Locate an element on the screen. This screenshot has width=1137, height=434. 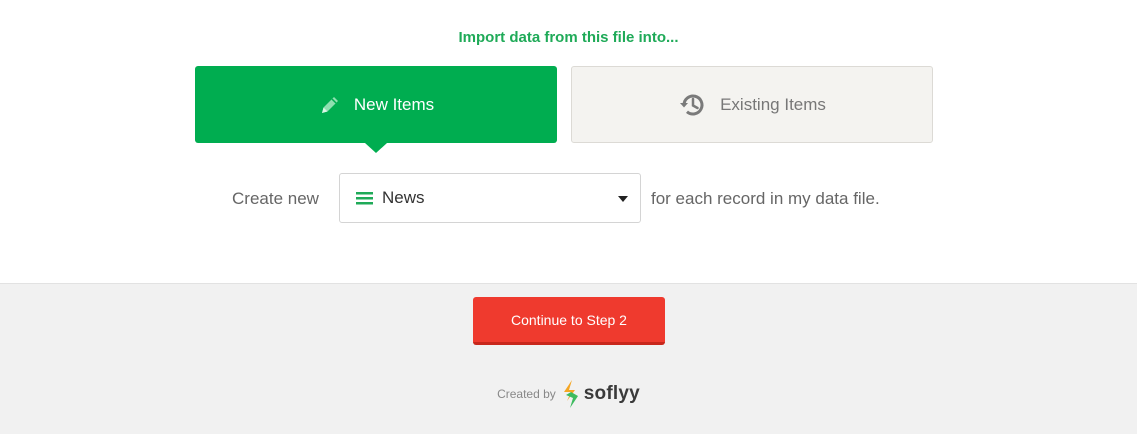
new-items-label: New Items is located at coordinates (394, 104).